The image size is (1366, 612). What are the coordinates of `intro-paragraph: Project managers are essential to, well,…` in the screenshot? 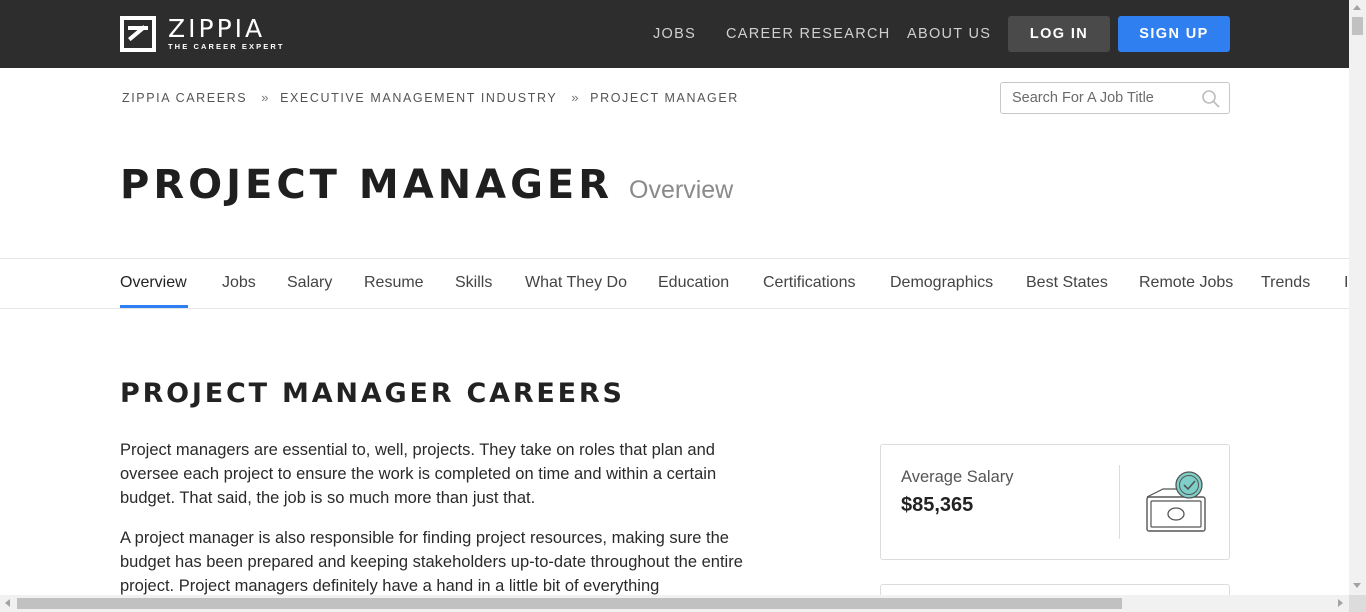 It's located at (418, 474).